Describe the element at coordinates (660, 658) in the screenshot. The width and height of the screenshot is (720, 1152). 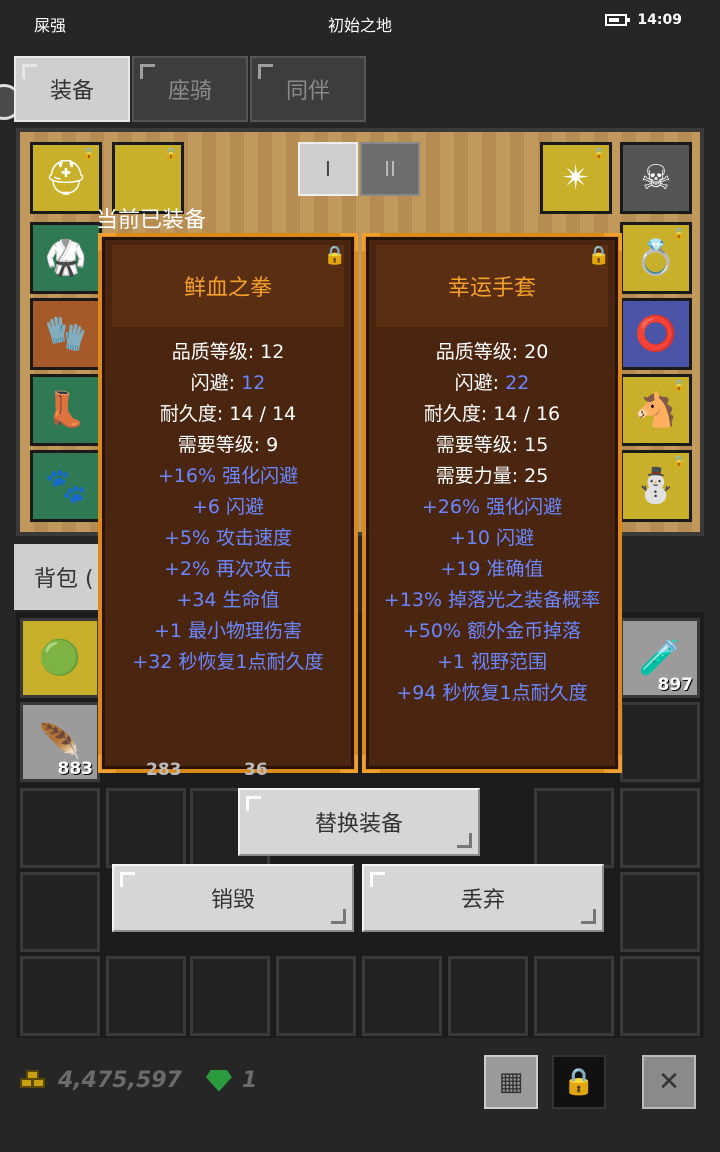
I see `inventory-item-potion: 🧪 897` at that location.